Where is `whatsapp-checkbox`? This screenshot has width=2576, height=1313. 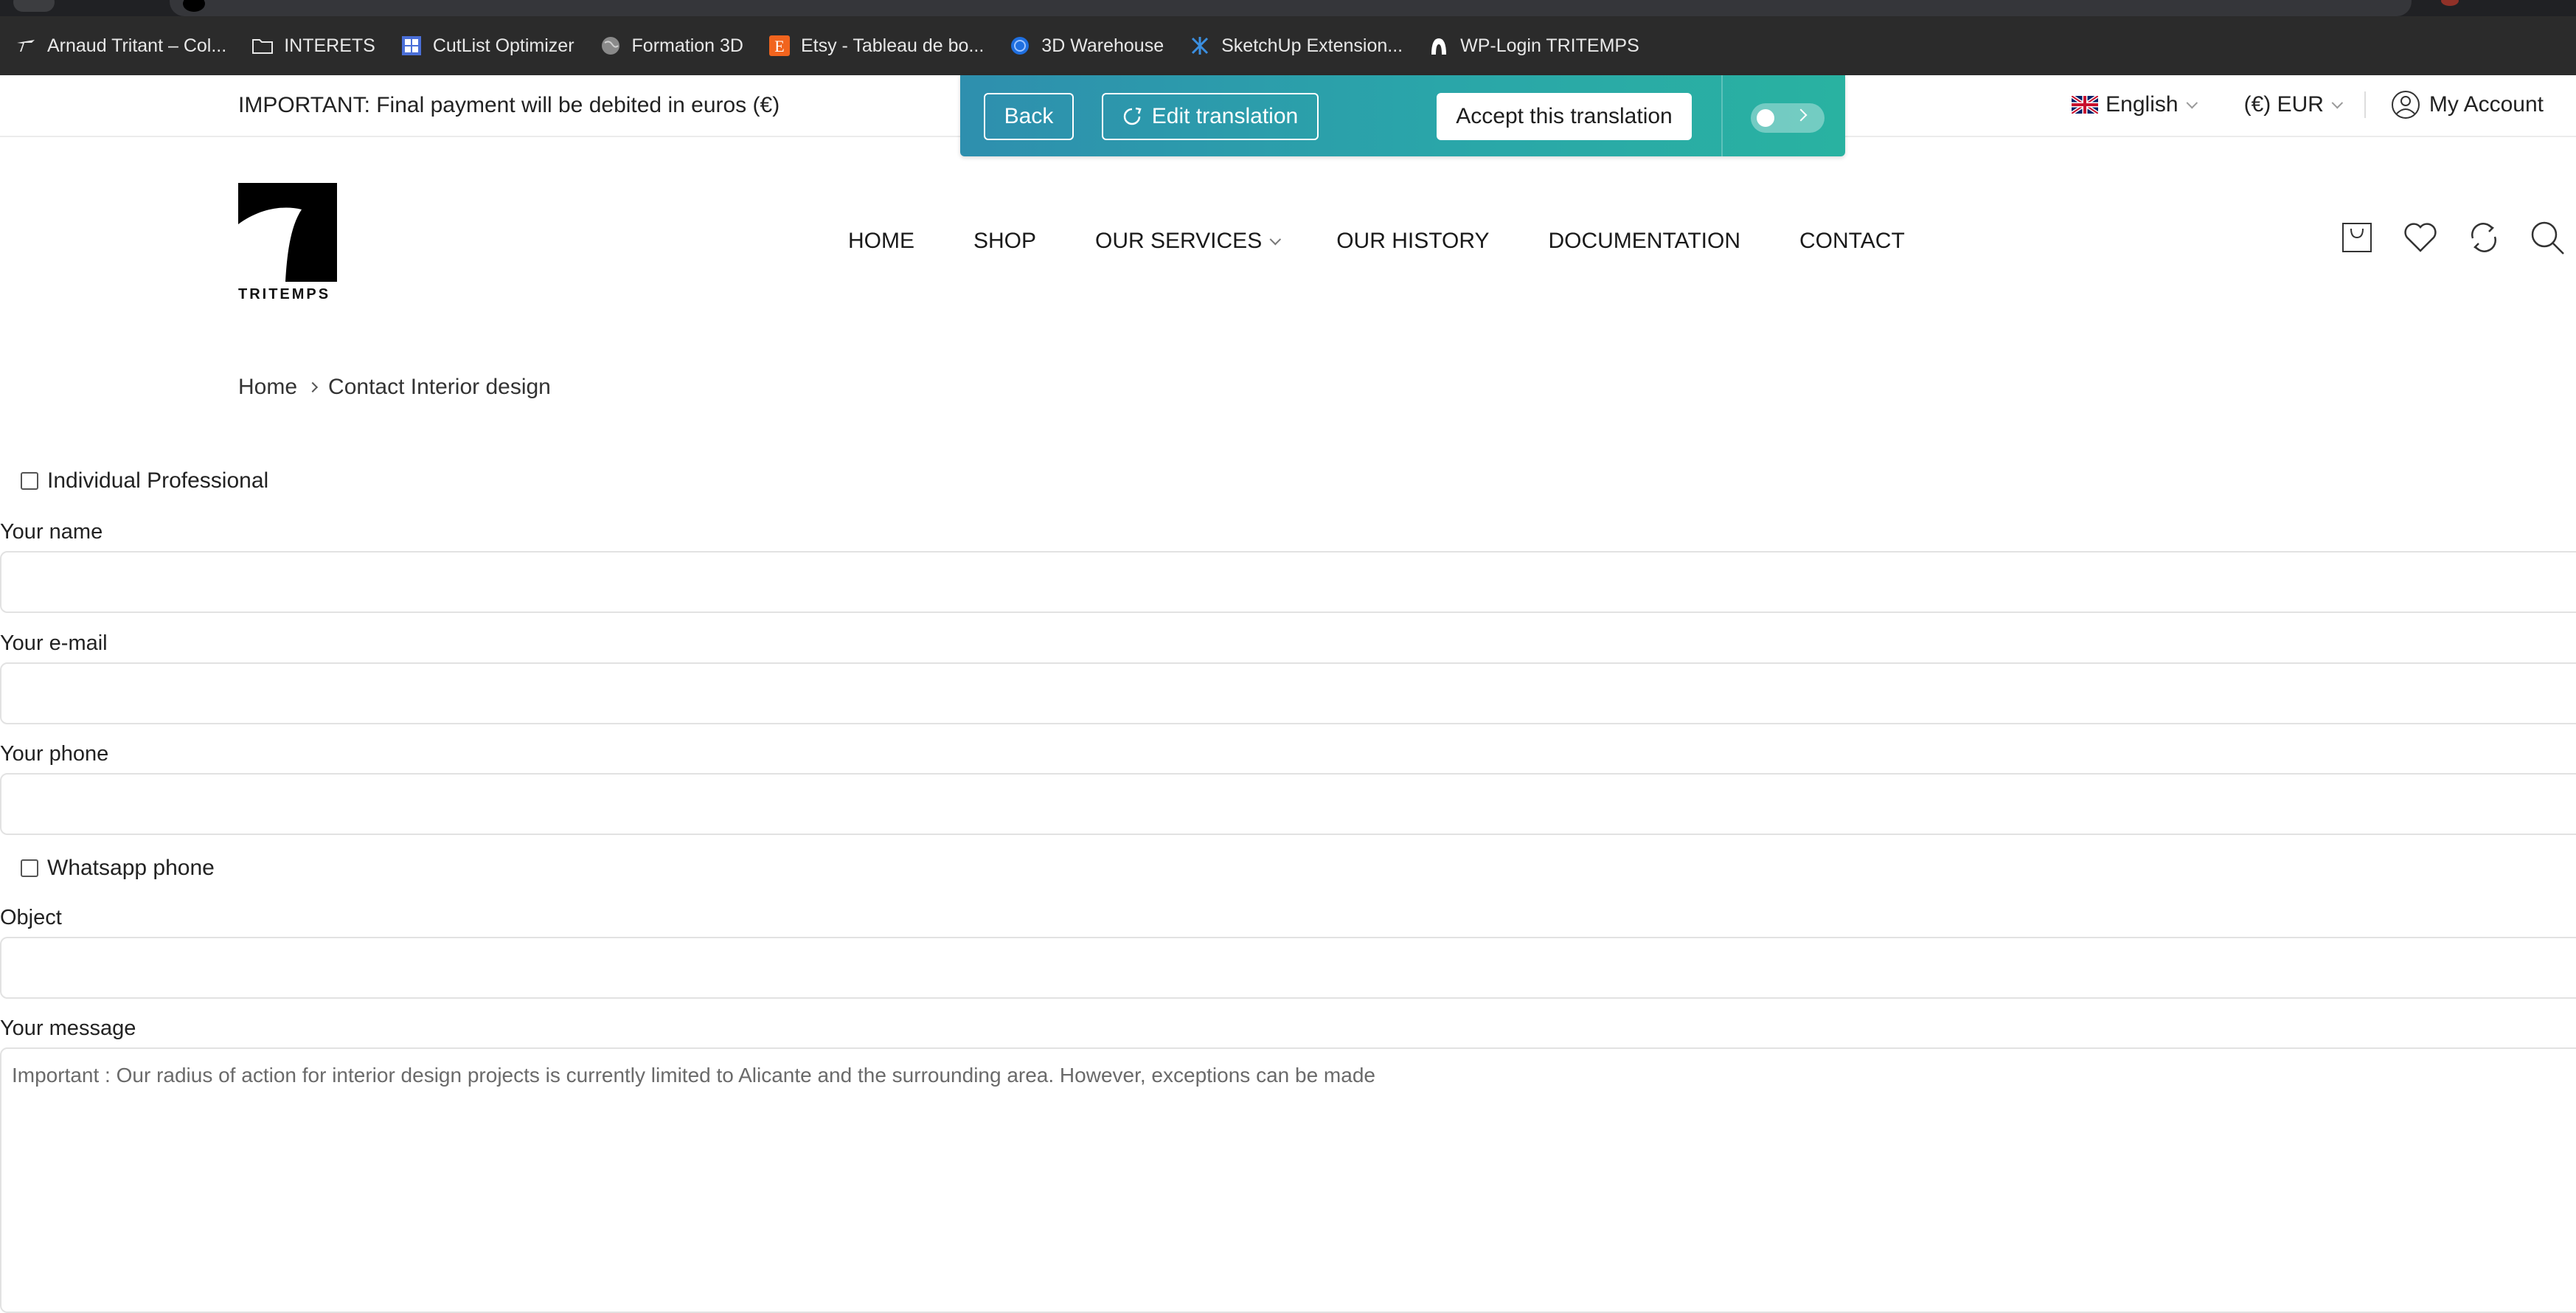 whatsapp-checkbox is located at coordinates (29, 868).